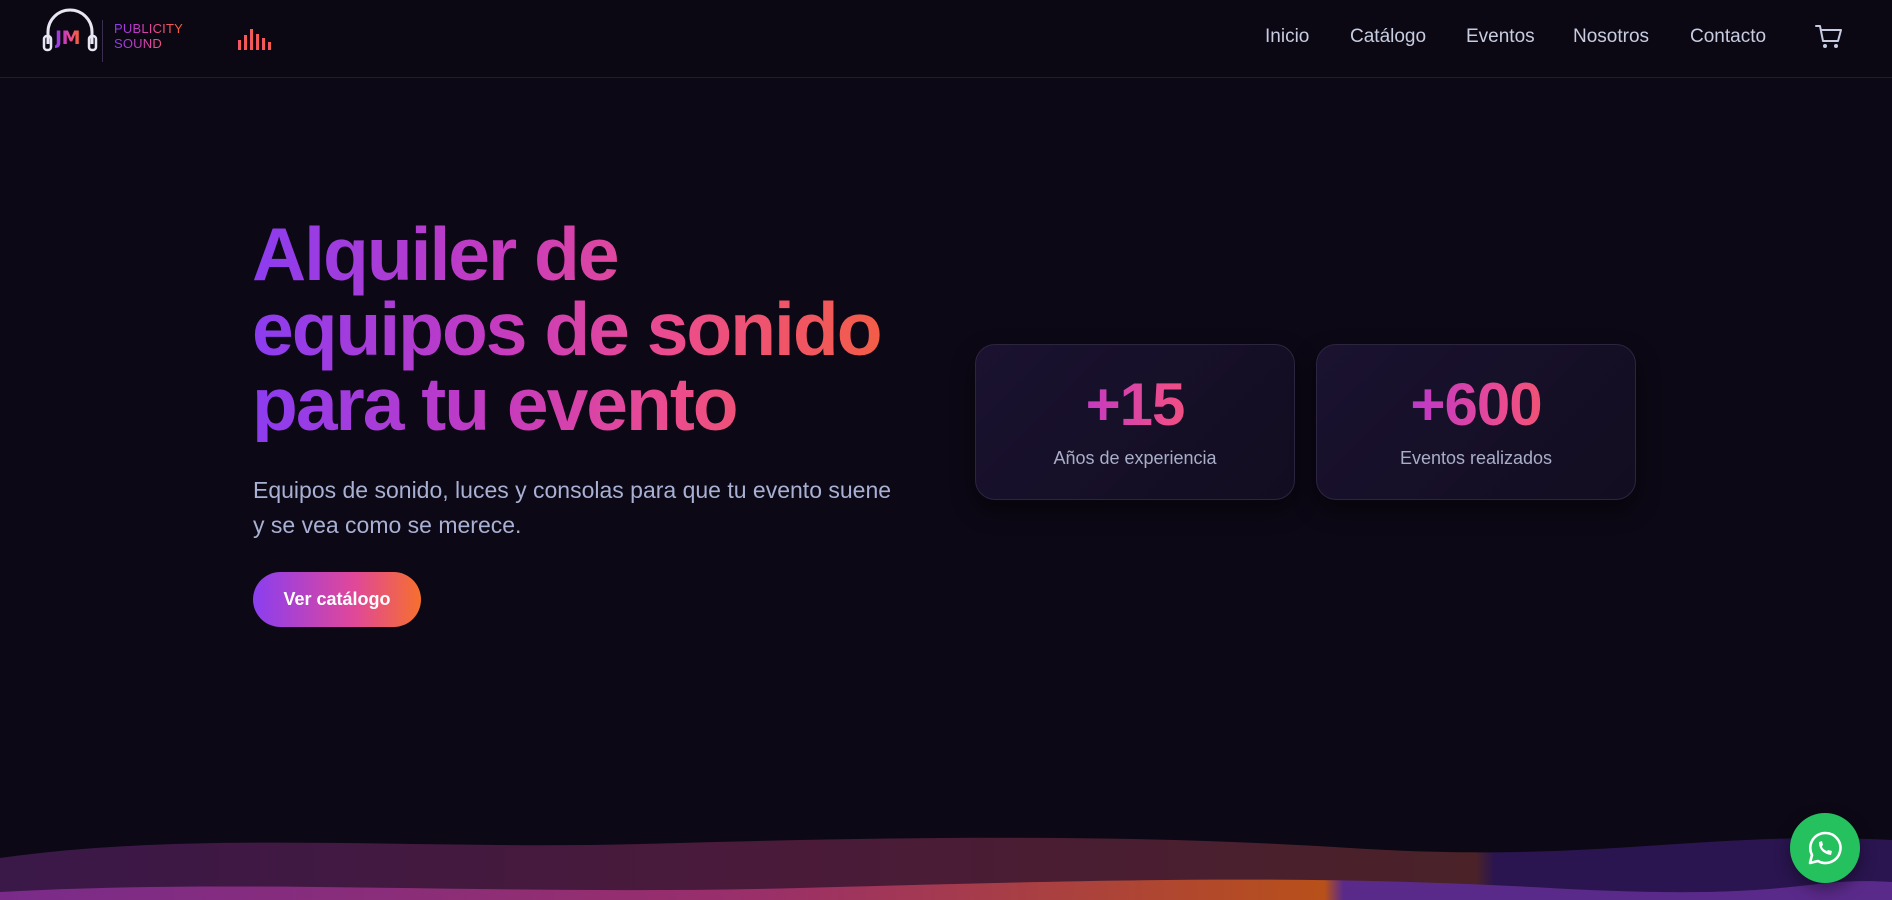 The height and width of the screenshot is (900, 1892). What do you see at coordinates (566, 329) in the screenshot?
I see `hero-title-line-2: equipos de sonido` at bounding box center [566, 329].